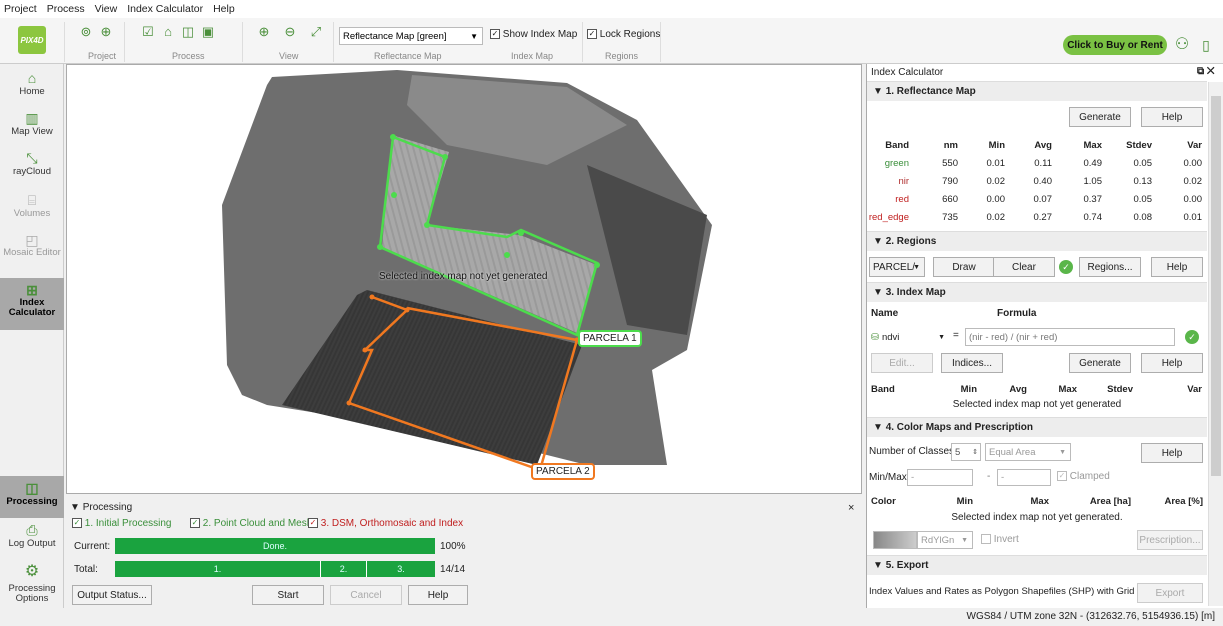 The width and height of the screenshot is (1223, 626). What do you see at coordinates (106, 9) in the screenshot?
I see `menu-view: View` at bounding box center [106, 9].